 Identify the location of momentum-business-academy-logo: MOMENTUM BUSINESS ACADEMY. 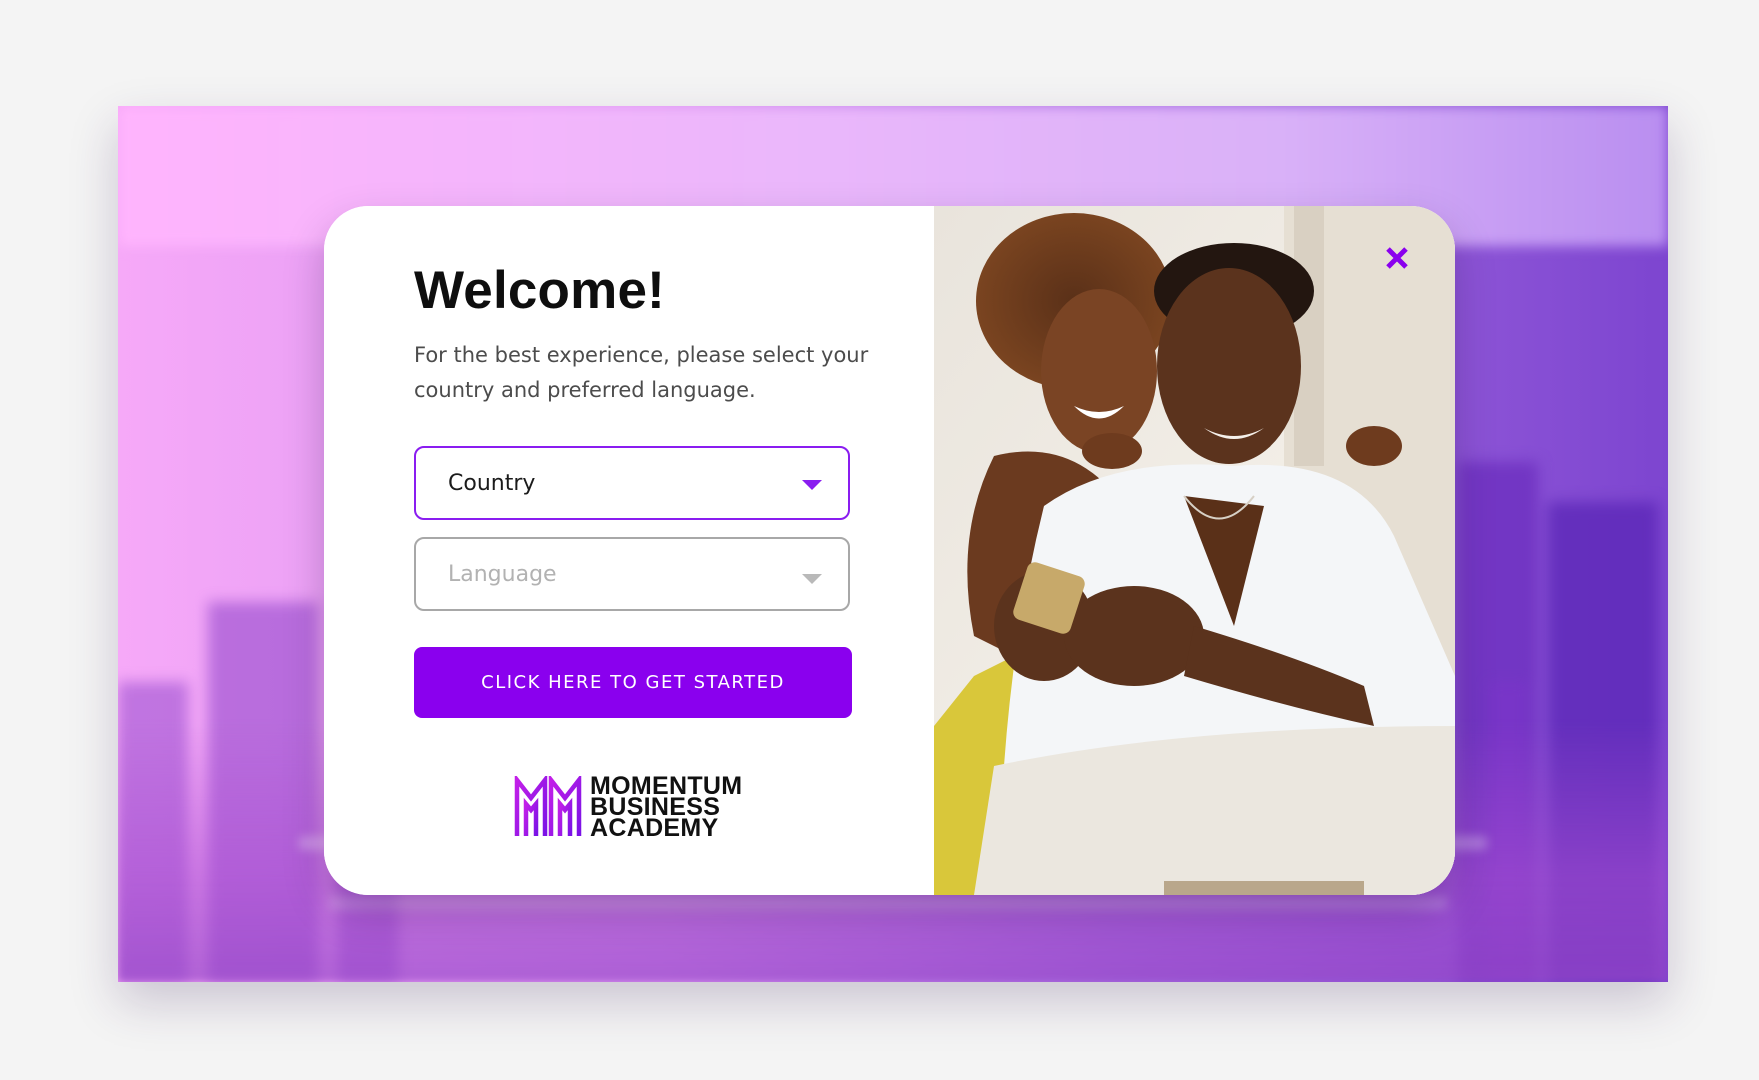
(628, 807).